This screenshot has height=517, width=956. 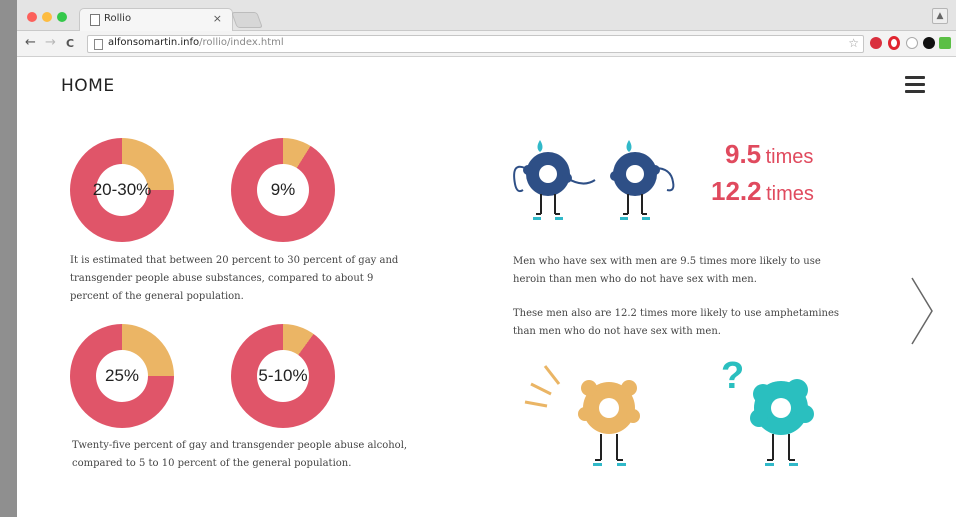 What do you see at coordinates (50, 43) in the screenshot?
I see `forward-button: →` at bounding box center [50, 43].